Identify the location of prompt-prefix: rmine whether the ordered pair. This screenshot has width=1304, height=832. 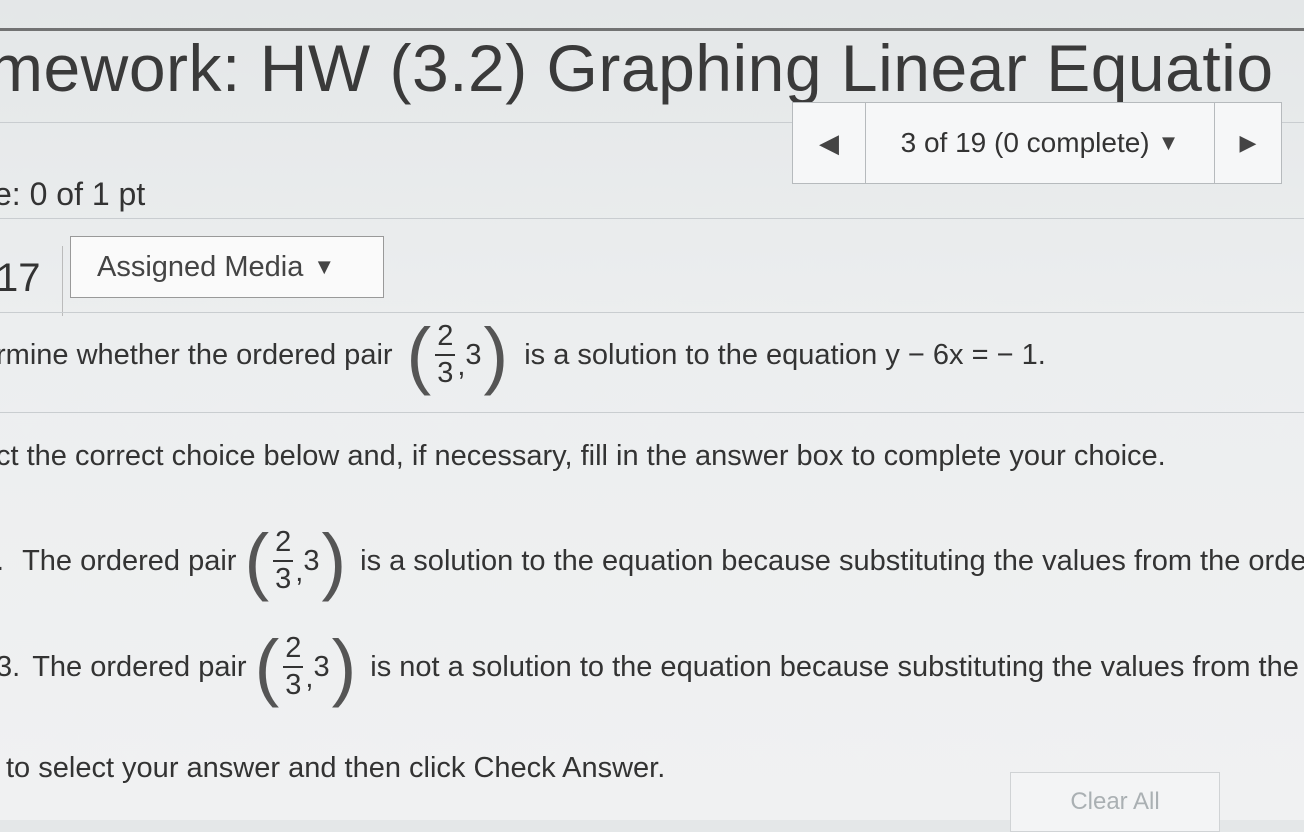
(196, 354).